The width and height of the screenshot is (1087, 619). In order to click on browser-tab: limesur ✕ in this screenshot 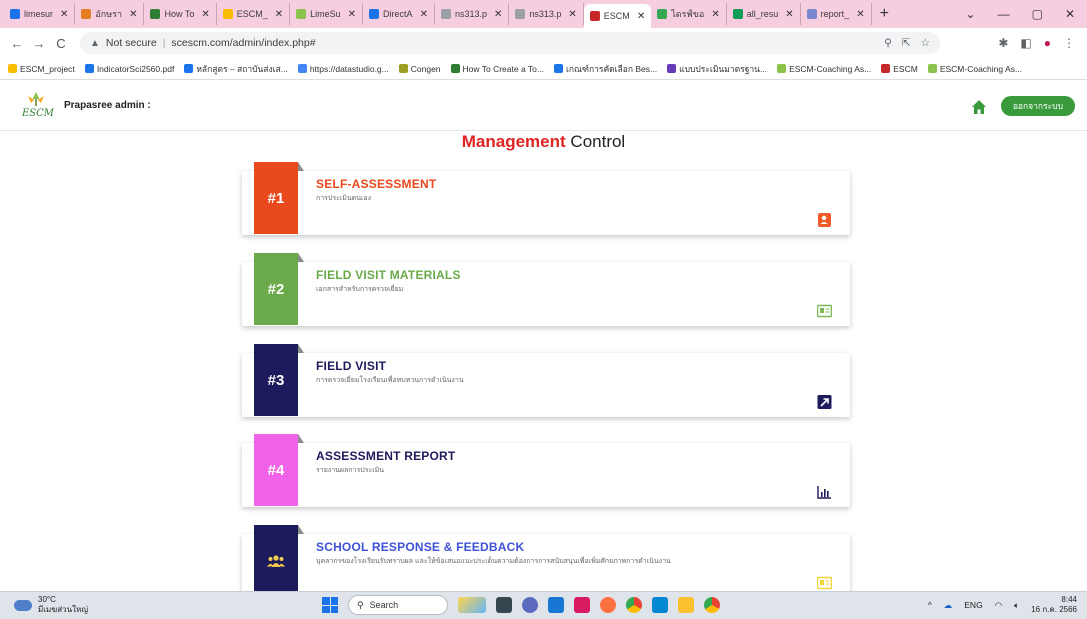, I will do `click(40, 14)`.